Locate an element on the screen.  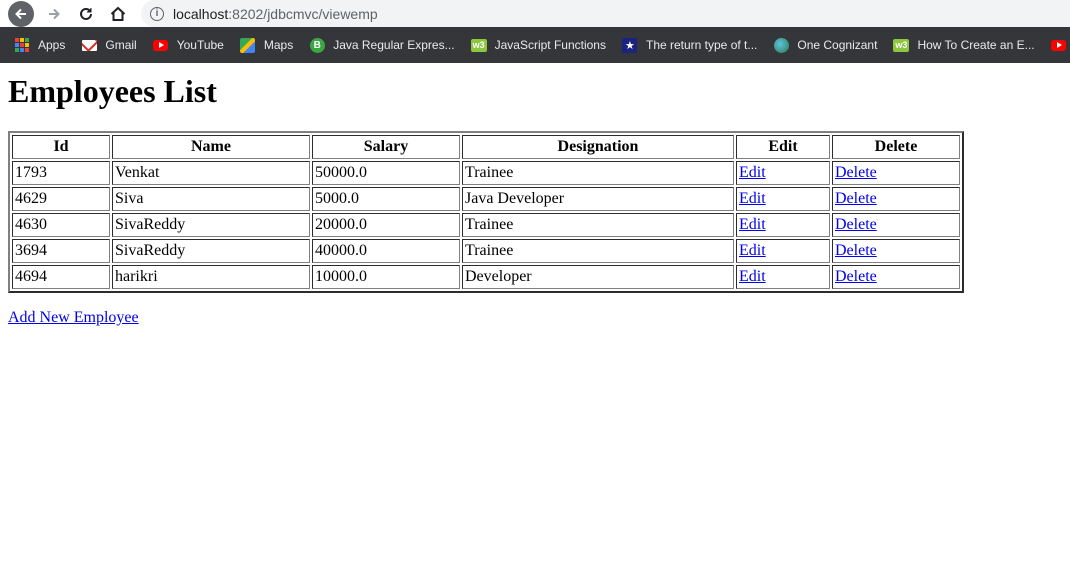
arrow-right-icon is located at coordinates (54, 14).